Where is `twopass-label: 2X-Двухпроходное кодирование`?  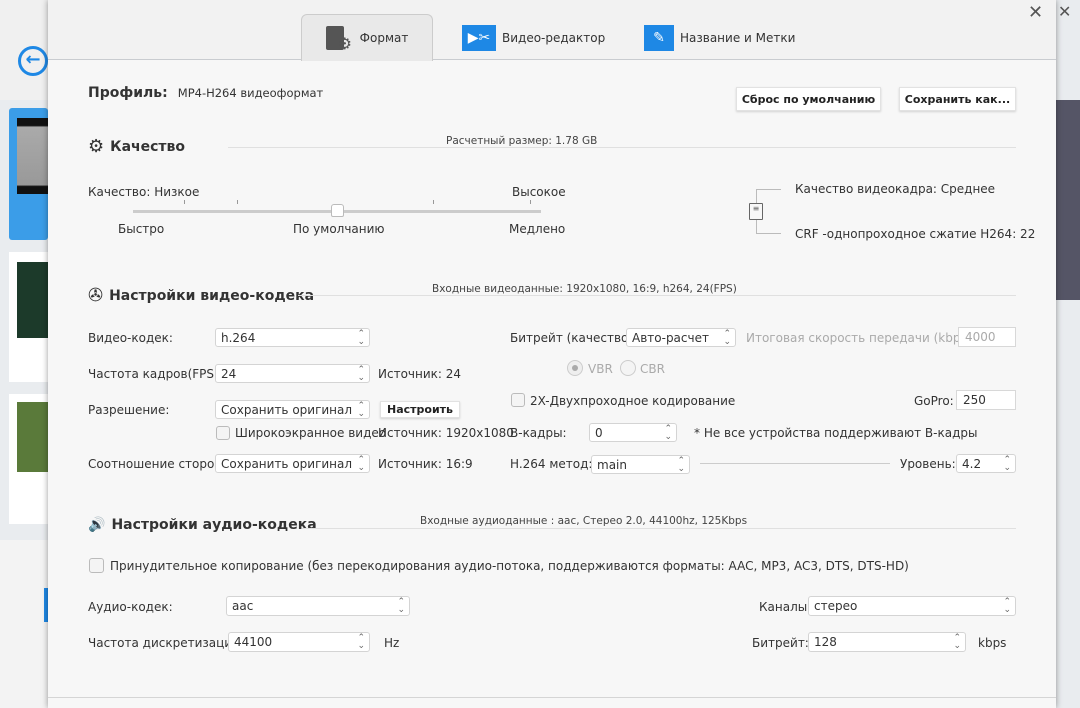 twopass-label: 2X-Двухпроходное кодирование is located at coordinates (633, 401).